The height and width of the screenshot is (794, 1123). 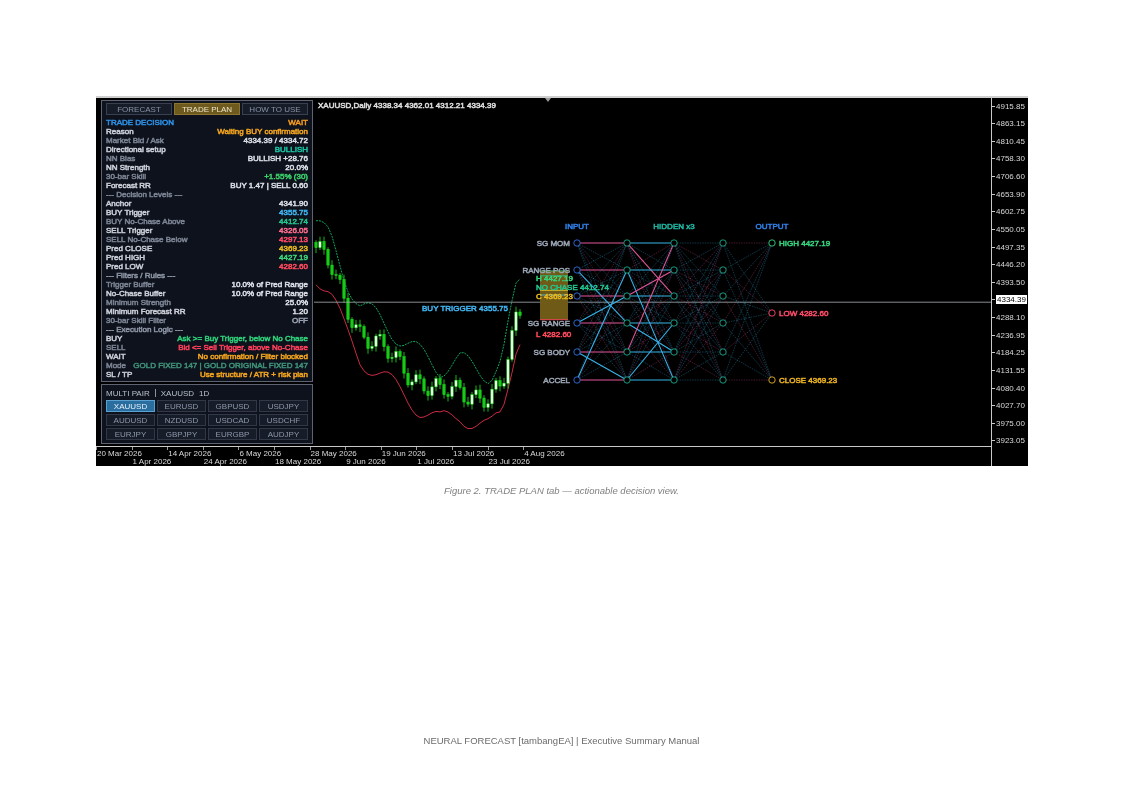 I want to click on row-value: Use structure / ATR + risk plan, so click(x=253, y=374).